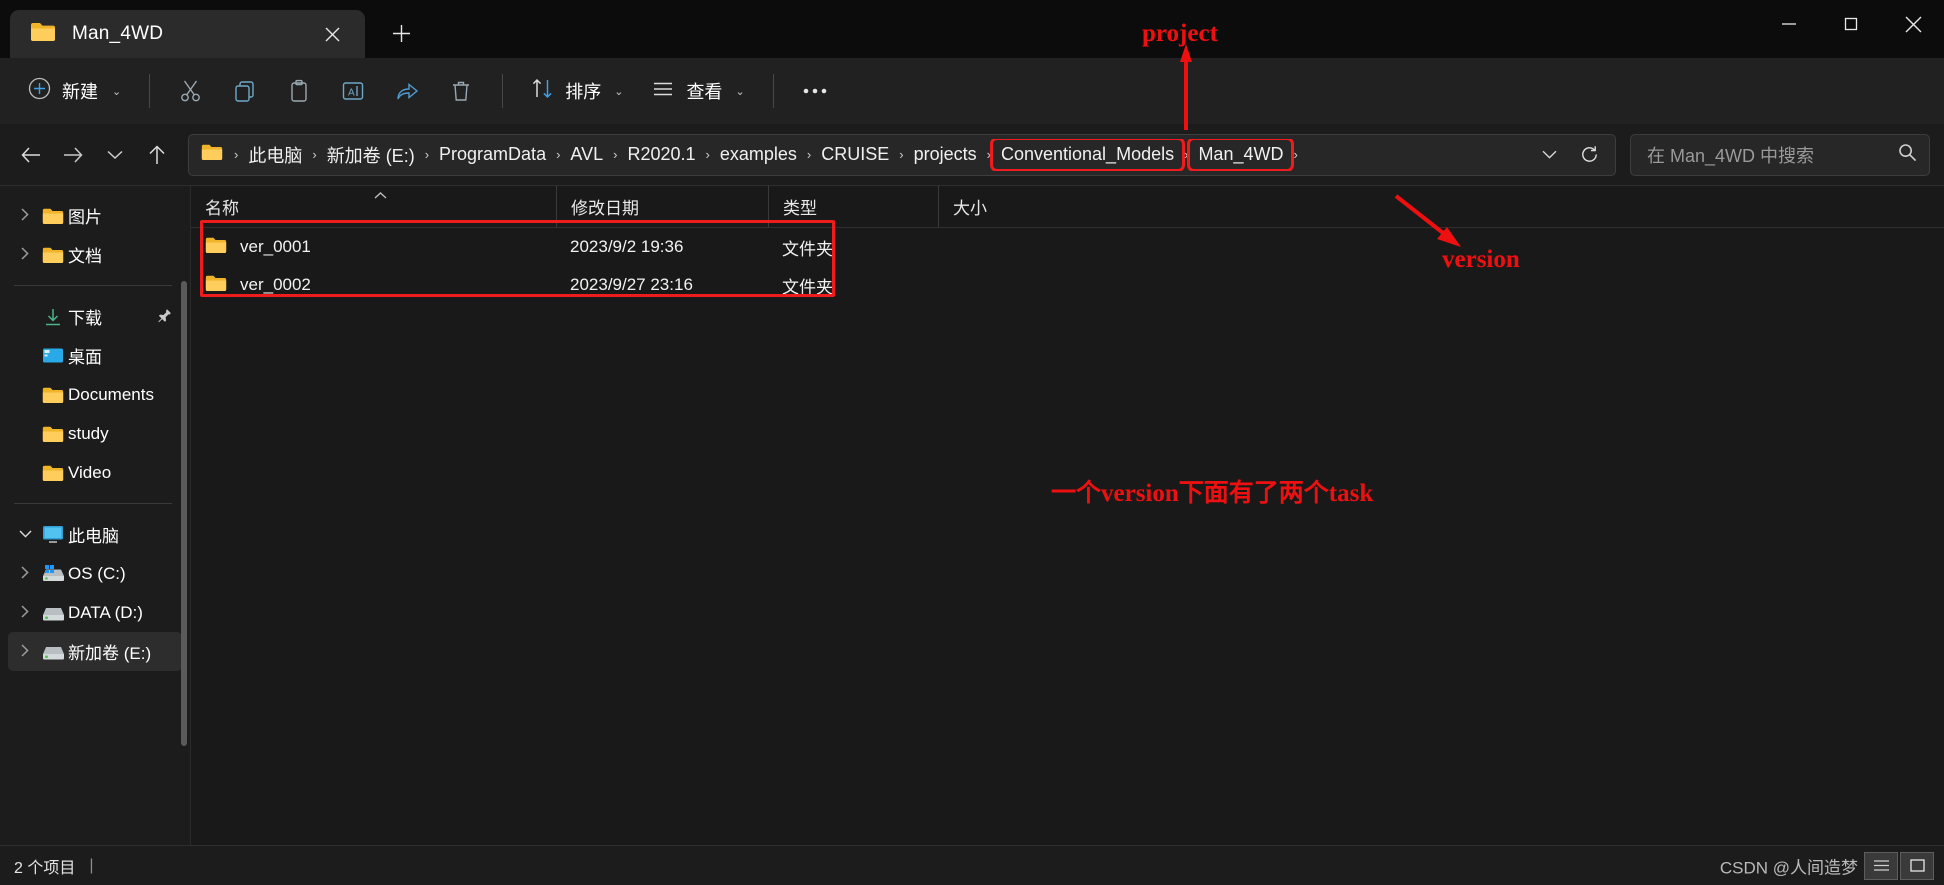  Describe the element at coordinates (95, 433) in the screenshot. I see `sidebar-item-study: study` at that location.